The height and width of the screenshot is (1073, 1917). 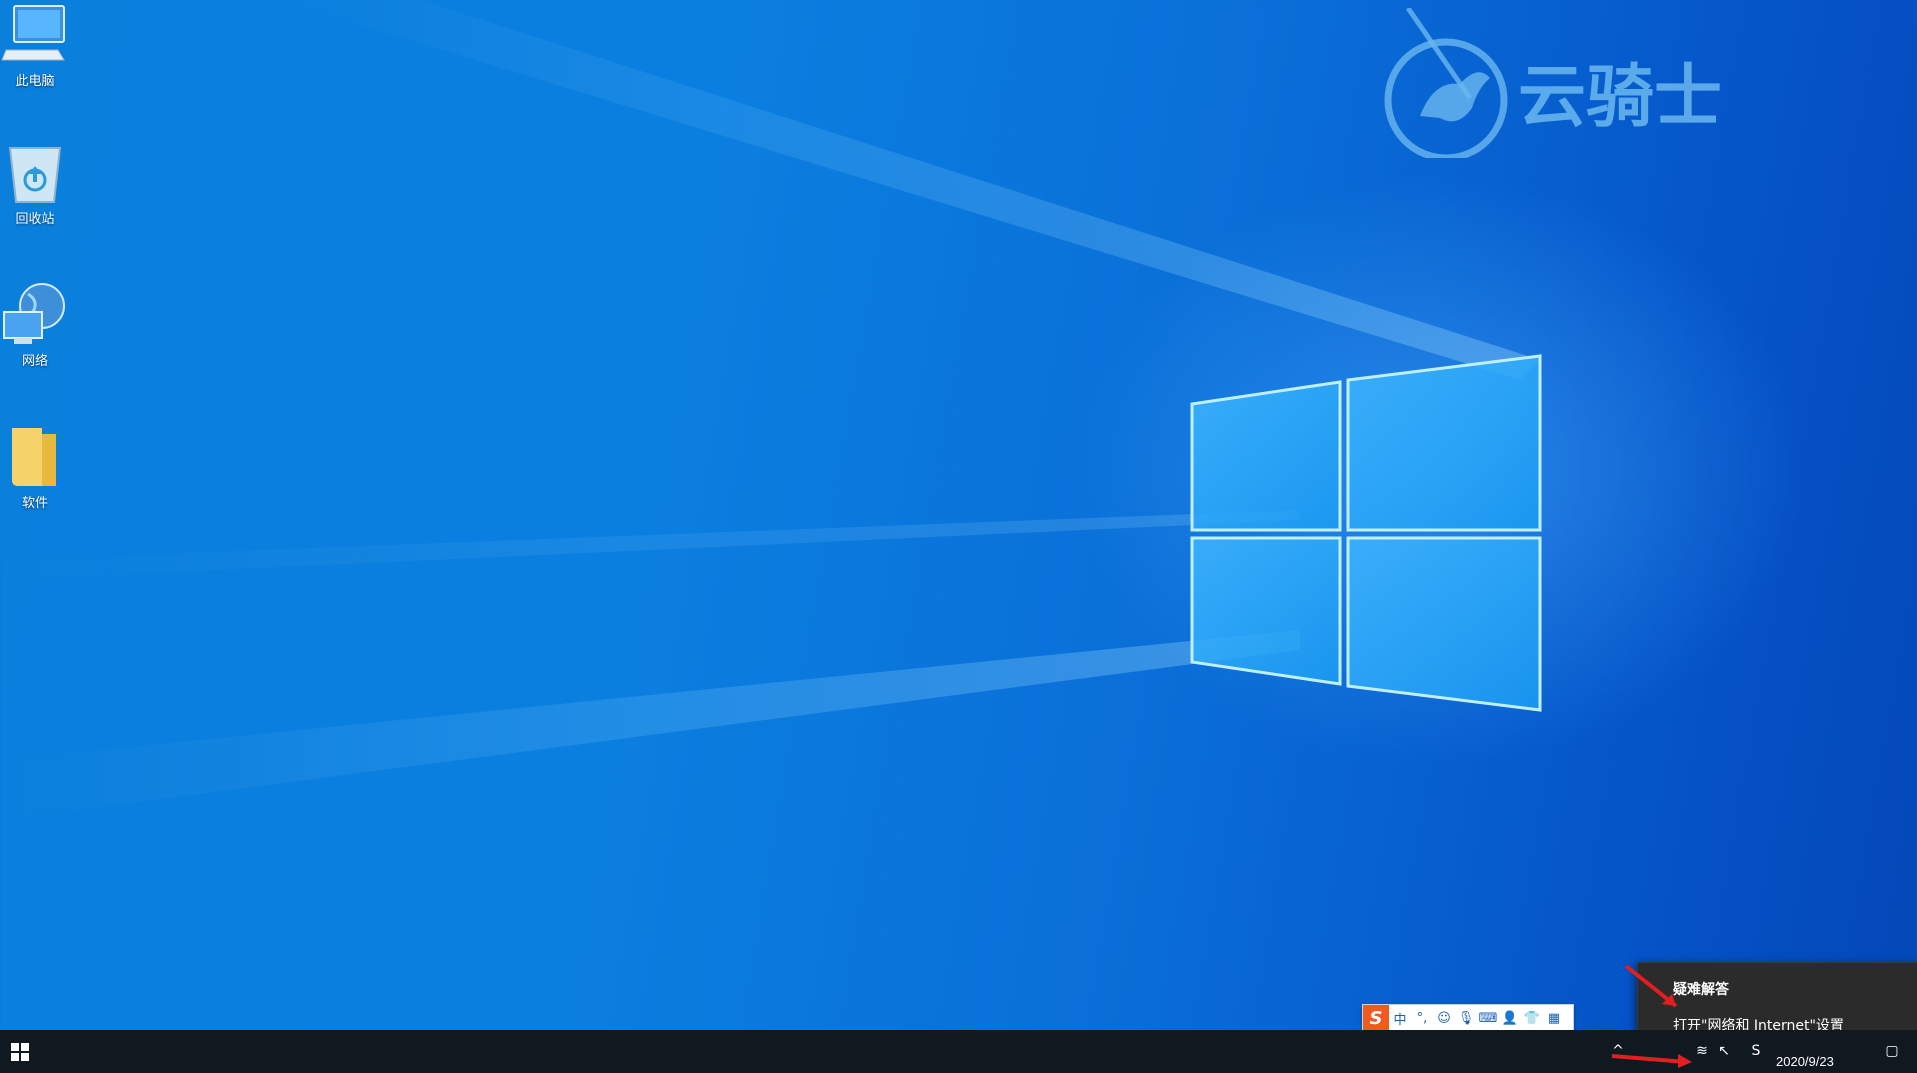 I want to click on cursor-pointer-icon: ↖, so click(x=1724, y=1051).